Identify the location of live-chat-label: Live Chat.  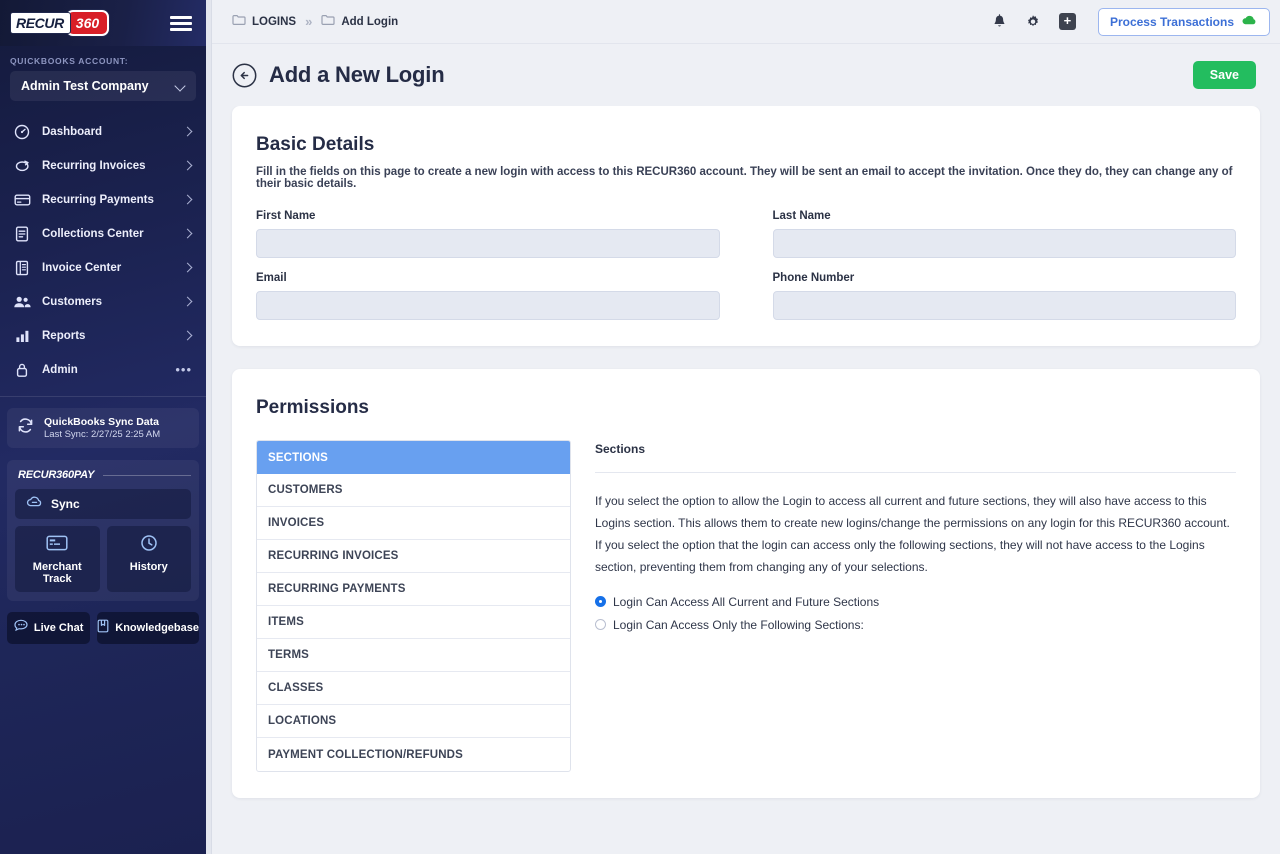
(58, 628).